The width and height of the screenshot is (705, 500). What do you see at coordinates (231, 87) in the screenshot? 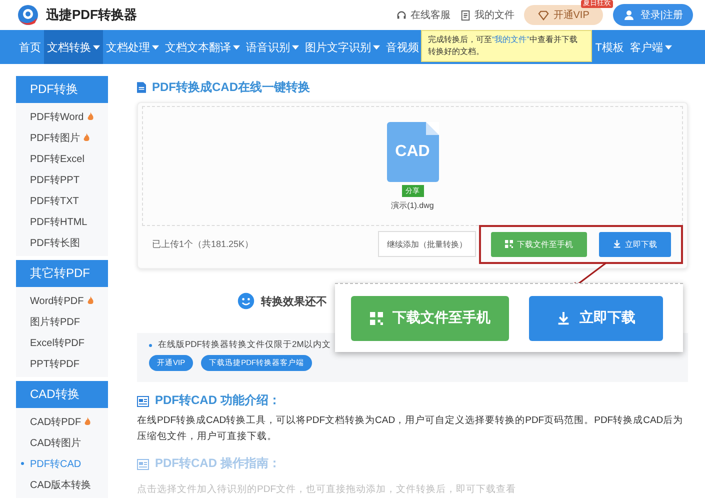
I see `page-title: PDF转换成CAD在线一键转换` at bounding box center [231, 87].